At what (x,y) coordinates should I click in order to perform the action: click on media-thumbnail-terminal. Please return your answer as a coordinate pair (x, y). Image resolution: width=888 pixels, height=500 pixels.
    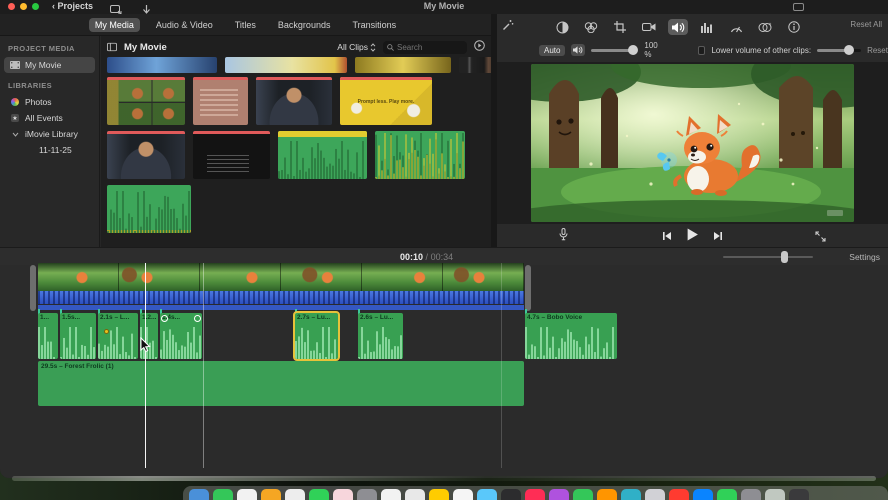
    Looking at the image, I should click on (231, 155).